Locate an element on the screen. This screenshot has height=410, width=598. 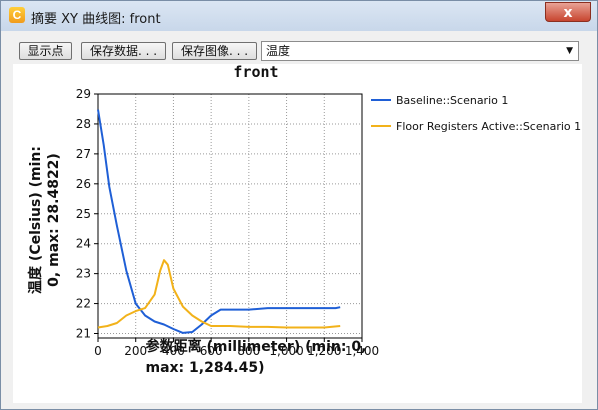
legend-entry: Baseline::Scenario 1 is located at coordinates (452, 100).